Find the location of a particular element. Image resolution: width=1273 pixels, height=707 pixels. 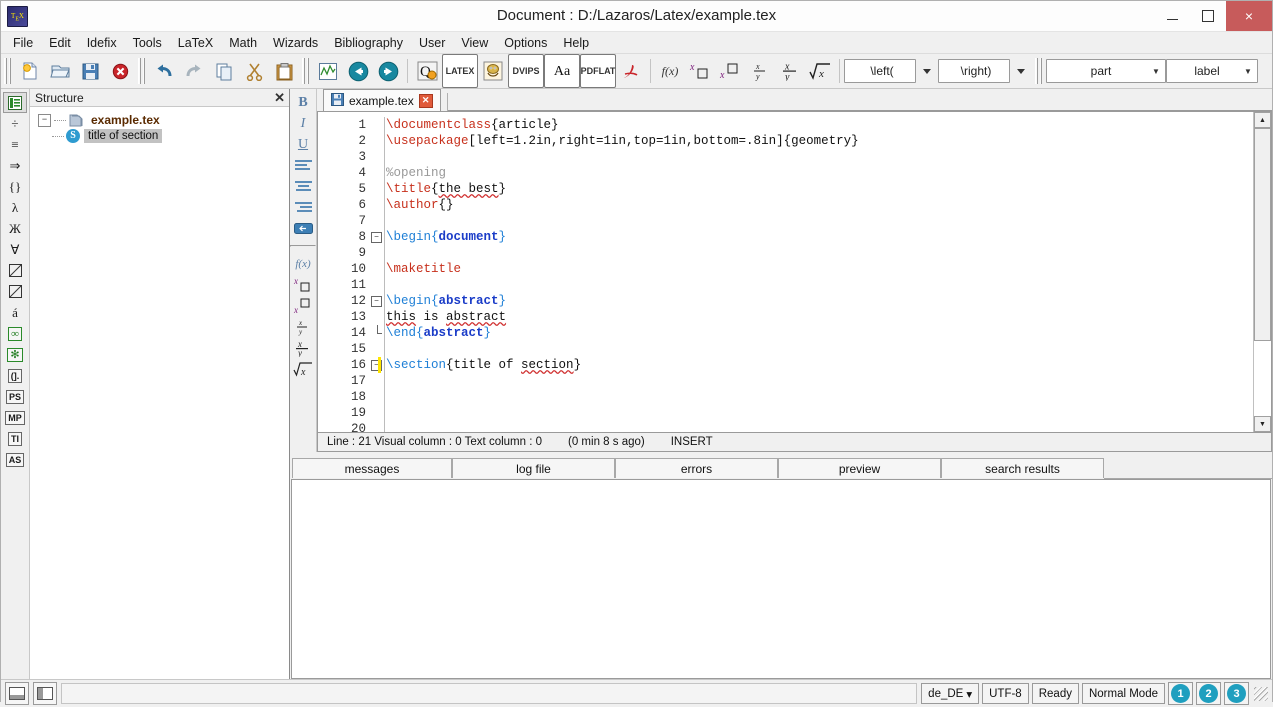

left-delimiter-combo: \left( is located at coordinates (880, 71).